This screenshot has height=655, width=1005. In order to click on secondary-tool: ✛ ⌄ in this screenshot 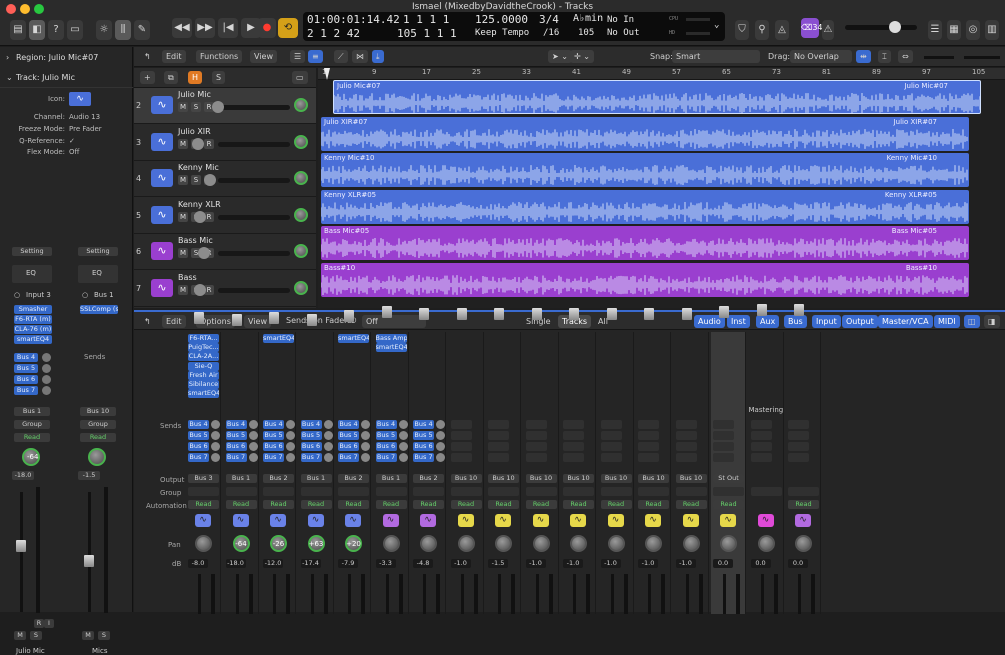, I will do `click(582, 56)`.